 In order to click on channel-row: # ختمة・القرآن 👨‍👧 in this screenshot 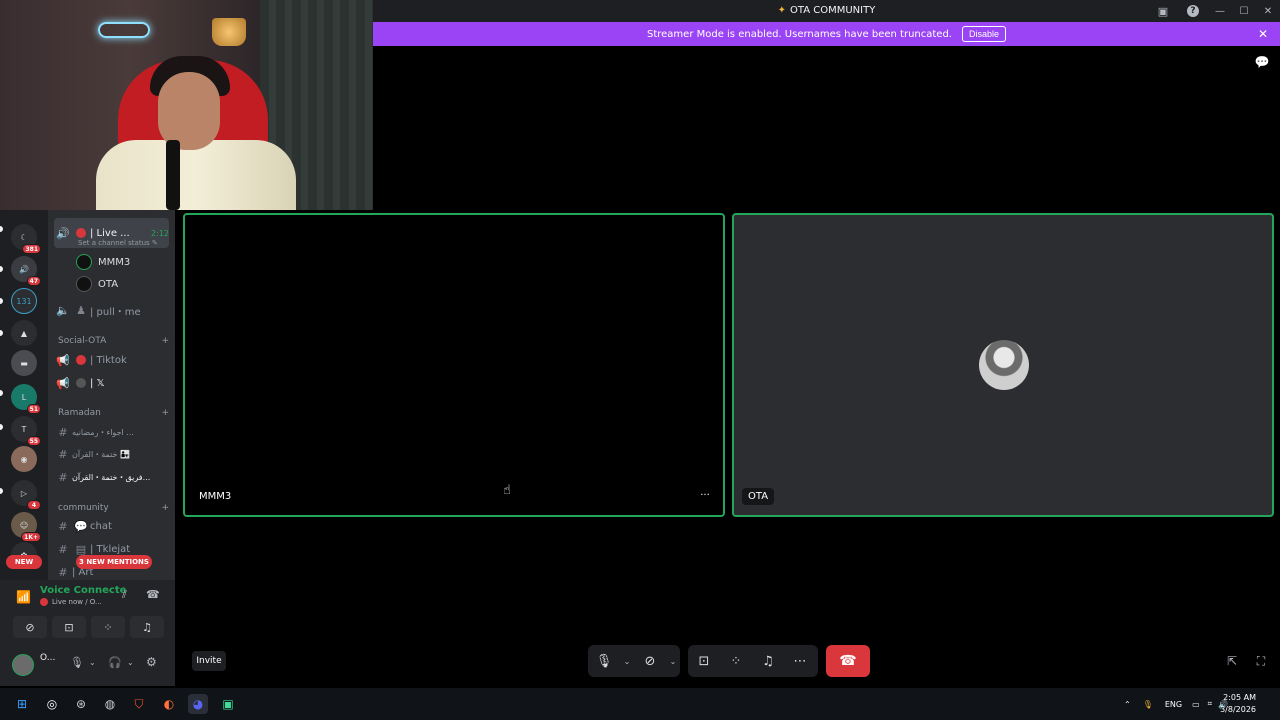, I will do `click(111, 454)`.